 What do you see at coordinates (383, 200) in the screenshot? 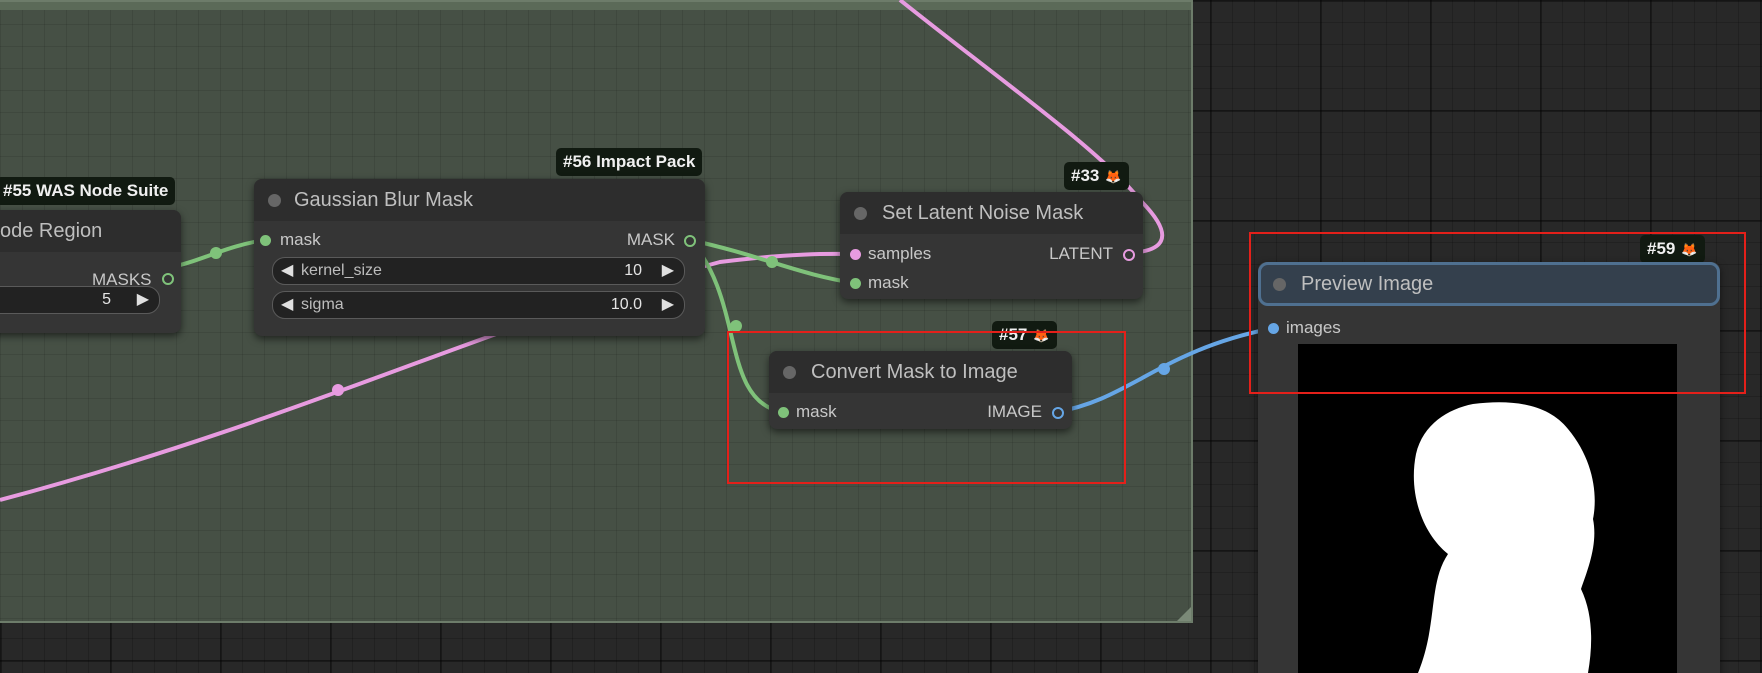
I see `node-title-label: Gaussian Blur Mask` at bounding box center [383, 200].